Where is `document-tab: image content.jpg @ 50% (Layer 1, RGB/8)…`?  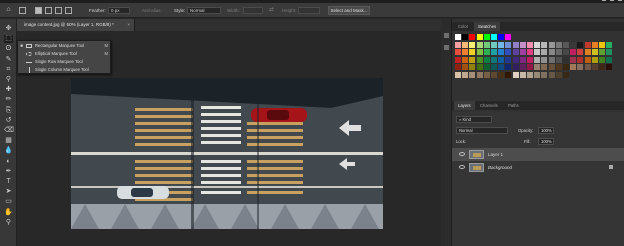
document-tab: image content.jpg @ 50% (Layer 1, RGB/8)… is located at coordinates (76, 25).